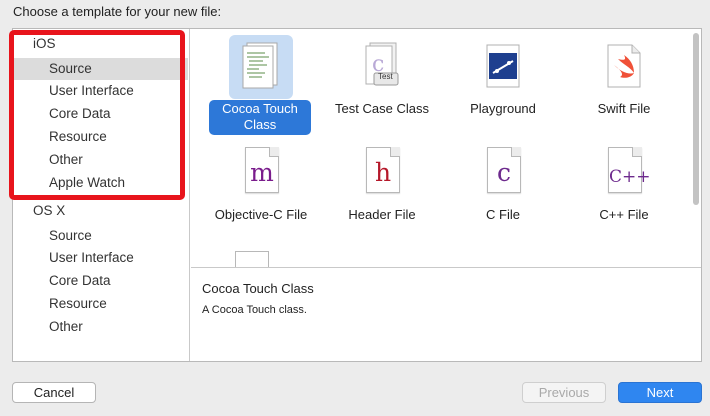  What do you see at coordinates (503, 108) in the screenshot?
I see `template-label: Playground` at bounding box center [503, 108].